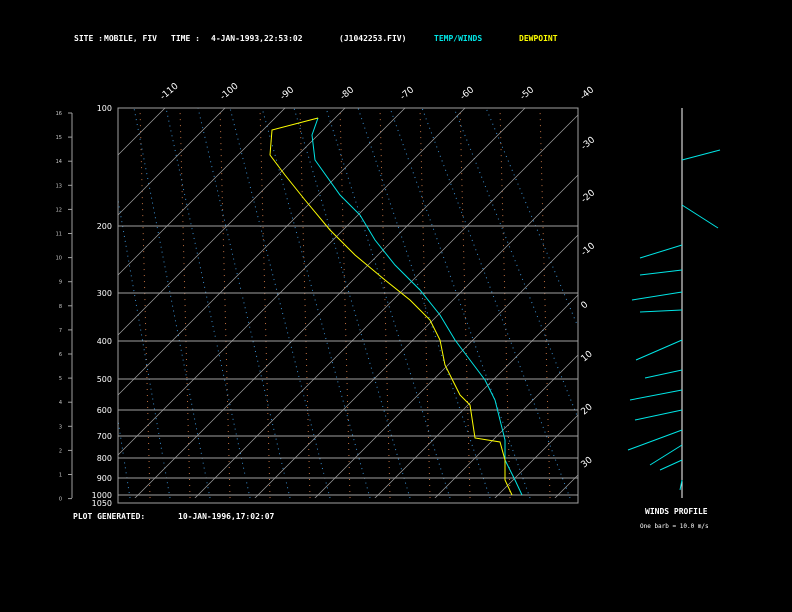  What do you see at coordinates (589, 143) in the screenshot?
I see `isotherm-right-label: -30` at bounding box center [589, 143].